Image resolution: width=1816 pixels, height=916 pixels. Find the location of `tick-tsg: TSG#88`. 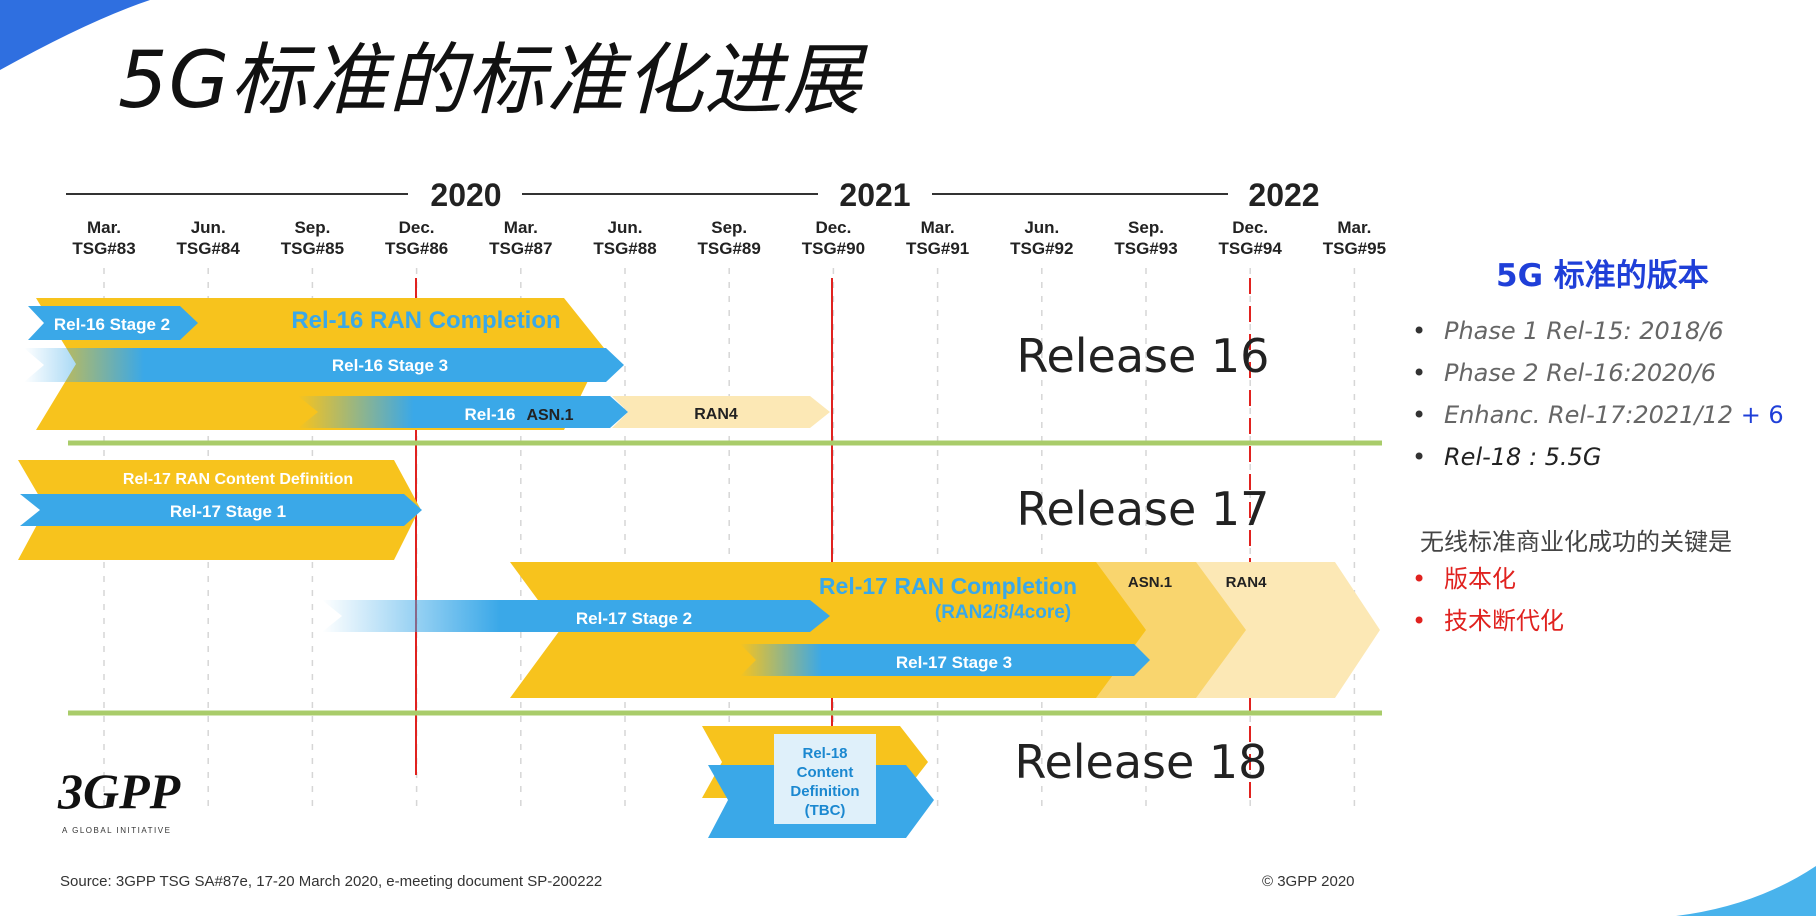

tick-tsg: TSG#88 is located at coordinates (624, 248).